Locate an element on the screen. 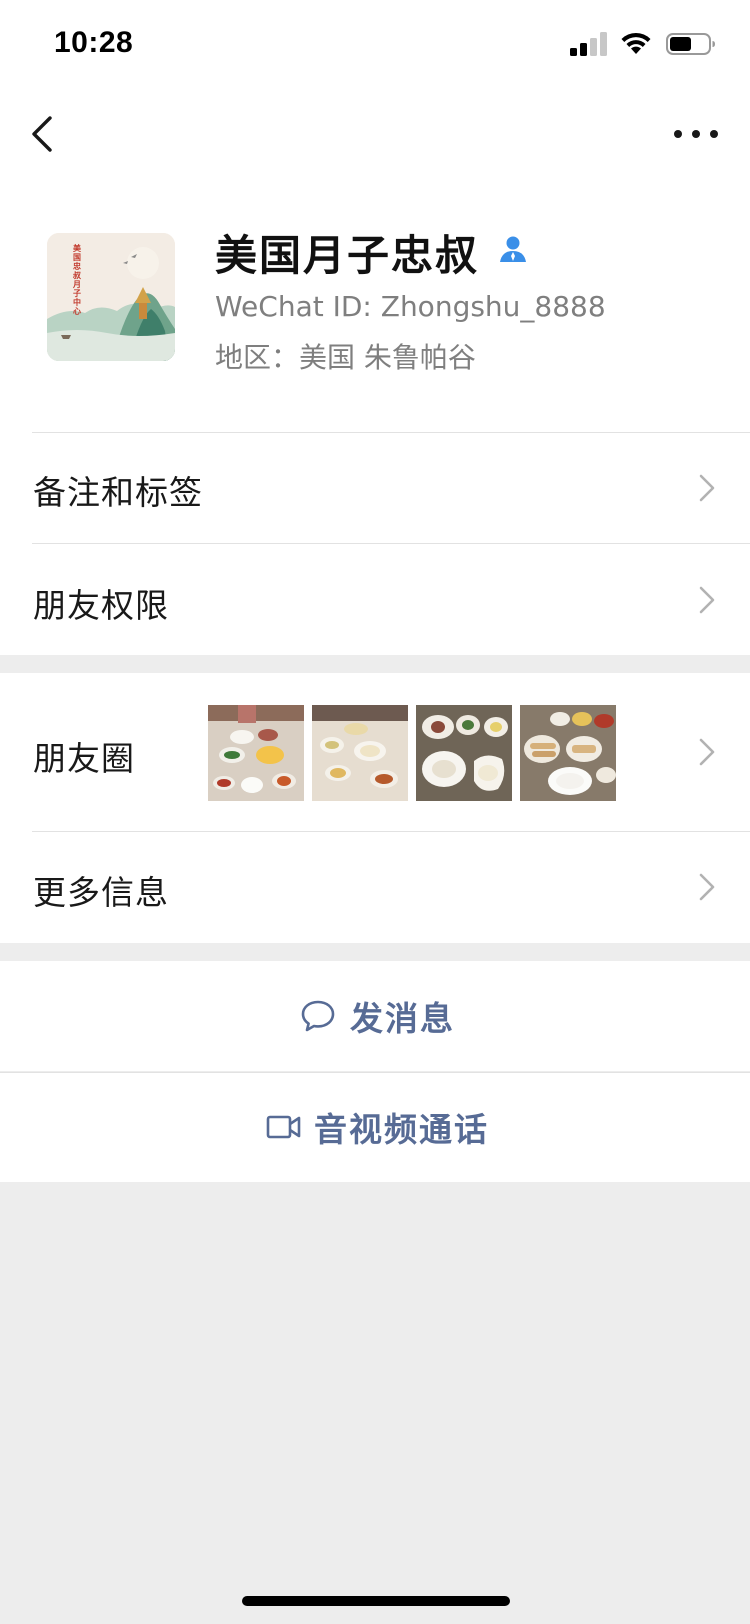  battery-icon is located at coordinates (690, 44).